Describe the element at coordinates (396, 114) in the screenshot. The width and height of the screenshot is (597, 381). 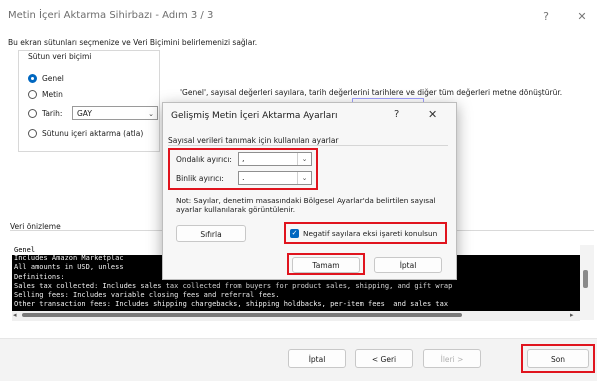
I see `dialog-help-icon: ?` at that location.